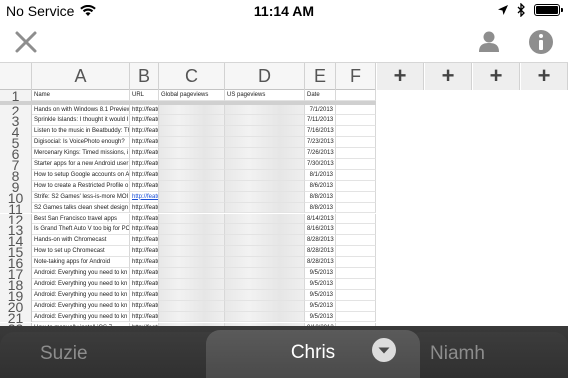 The image size is (568, 378). Describe the element at coordinates (16, 96) in the screenshot. I see `row-number: 1` at that location.